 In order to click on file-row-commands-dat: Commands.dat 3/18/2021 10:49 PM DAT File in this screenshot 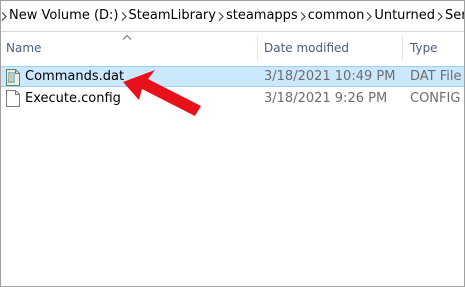, I will do `click(232, 76)`.